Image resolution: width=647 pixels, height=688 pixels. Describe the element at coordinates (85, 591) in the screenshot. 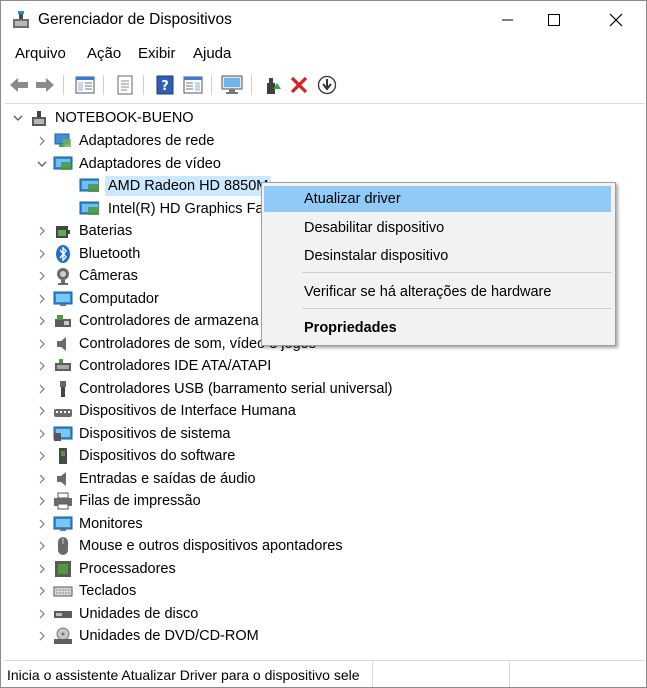

I see `tree-category: Teclados` at that location.